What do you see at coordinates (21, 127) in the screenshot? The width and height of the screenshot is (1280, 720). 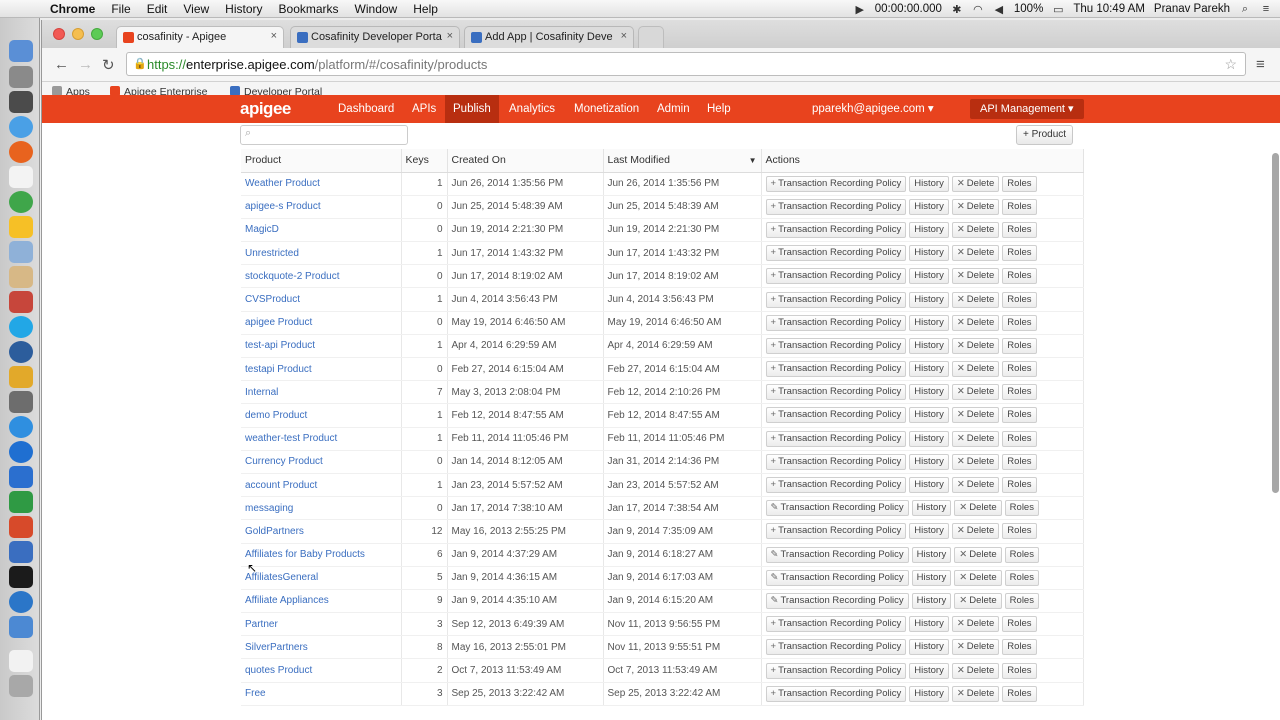 I see `safari-icon` at bounding box center [21, 127].